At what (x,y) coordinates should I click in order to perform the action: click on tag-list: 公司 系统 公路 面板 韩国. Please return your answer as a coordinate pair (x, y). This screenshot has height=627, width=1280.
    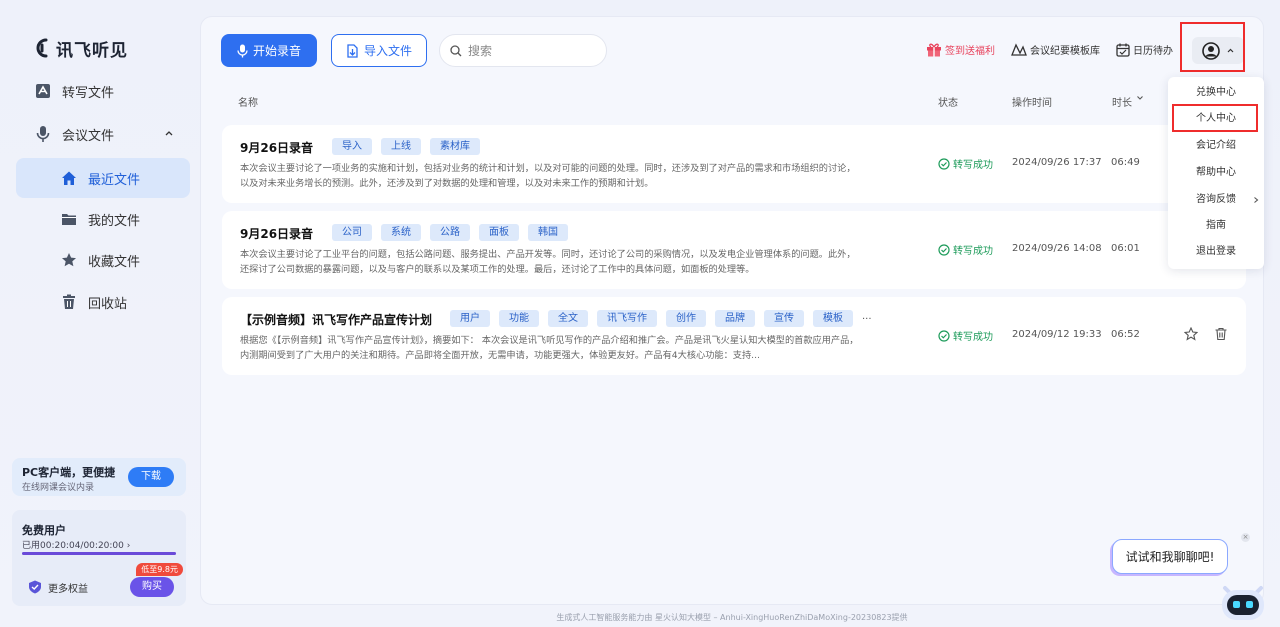
    Looking at the image, I should click on (450, 232).